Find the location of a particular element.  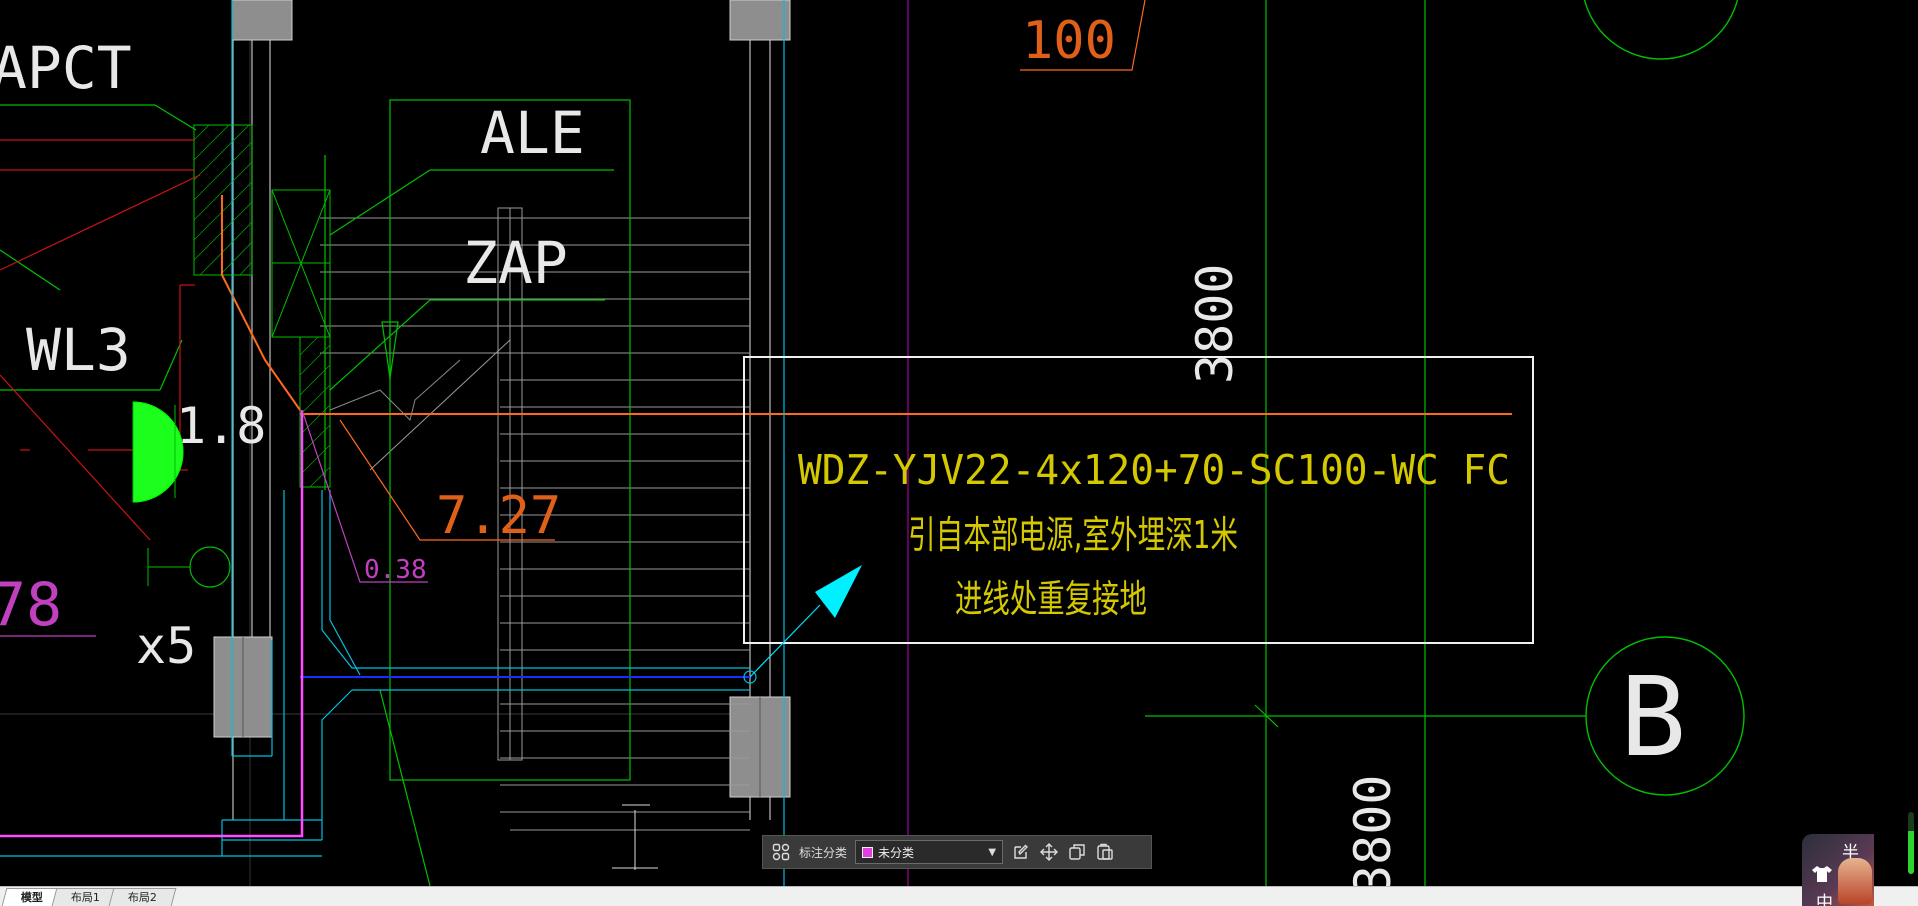

layout-tab-bar: 模型 布局1 布局2 is located at coordinates (959, 896).